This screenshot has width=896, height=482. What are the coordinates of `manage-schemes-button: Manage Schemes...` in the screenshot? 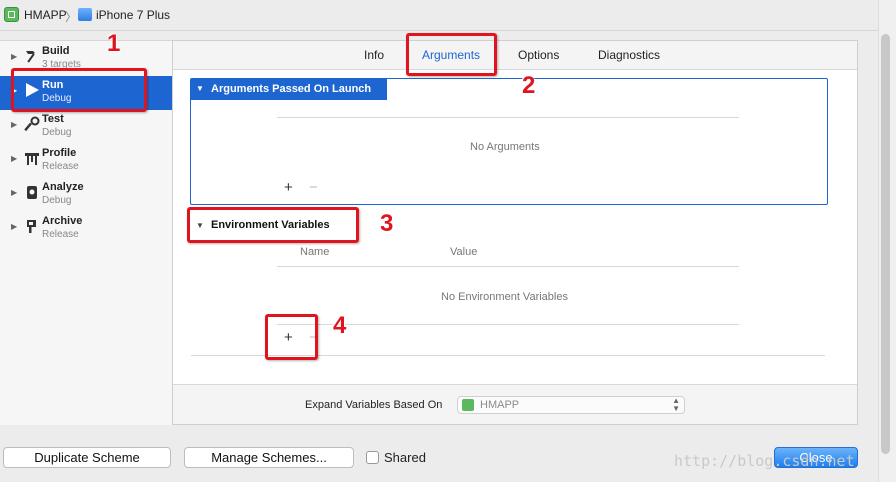 It's located at (269, 457).